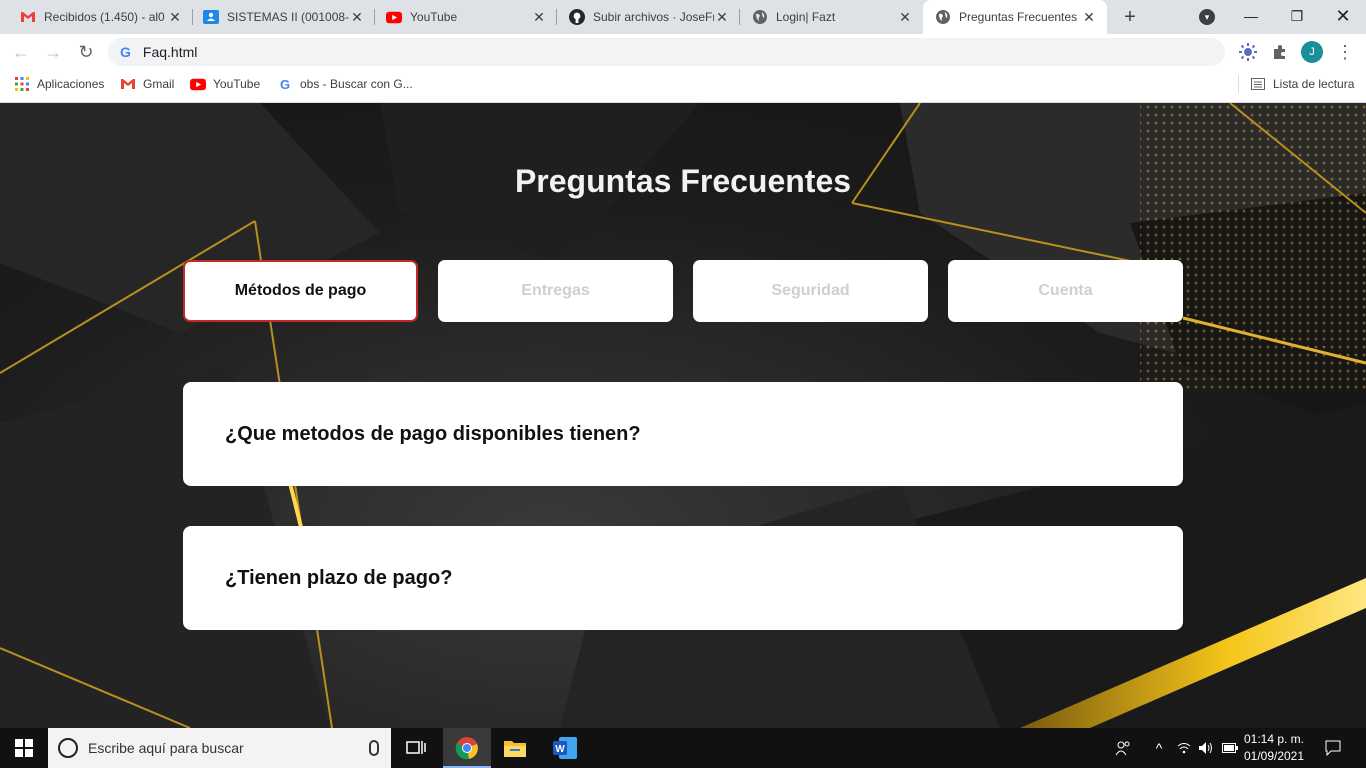 This screenshot has width=1366, height=768. I want to click on tab-title: Recibidos (1.450) - al0, so click(104, 17).